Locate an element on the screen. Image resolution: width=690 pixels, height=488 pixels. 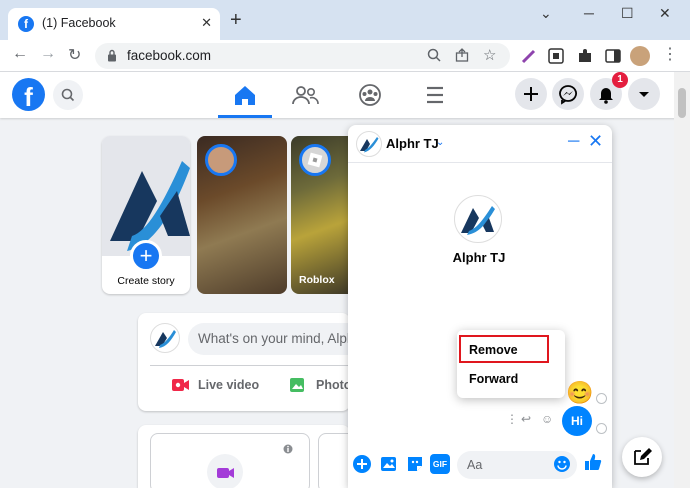
chat-profile-avatar is located at coordinates (478, 219).